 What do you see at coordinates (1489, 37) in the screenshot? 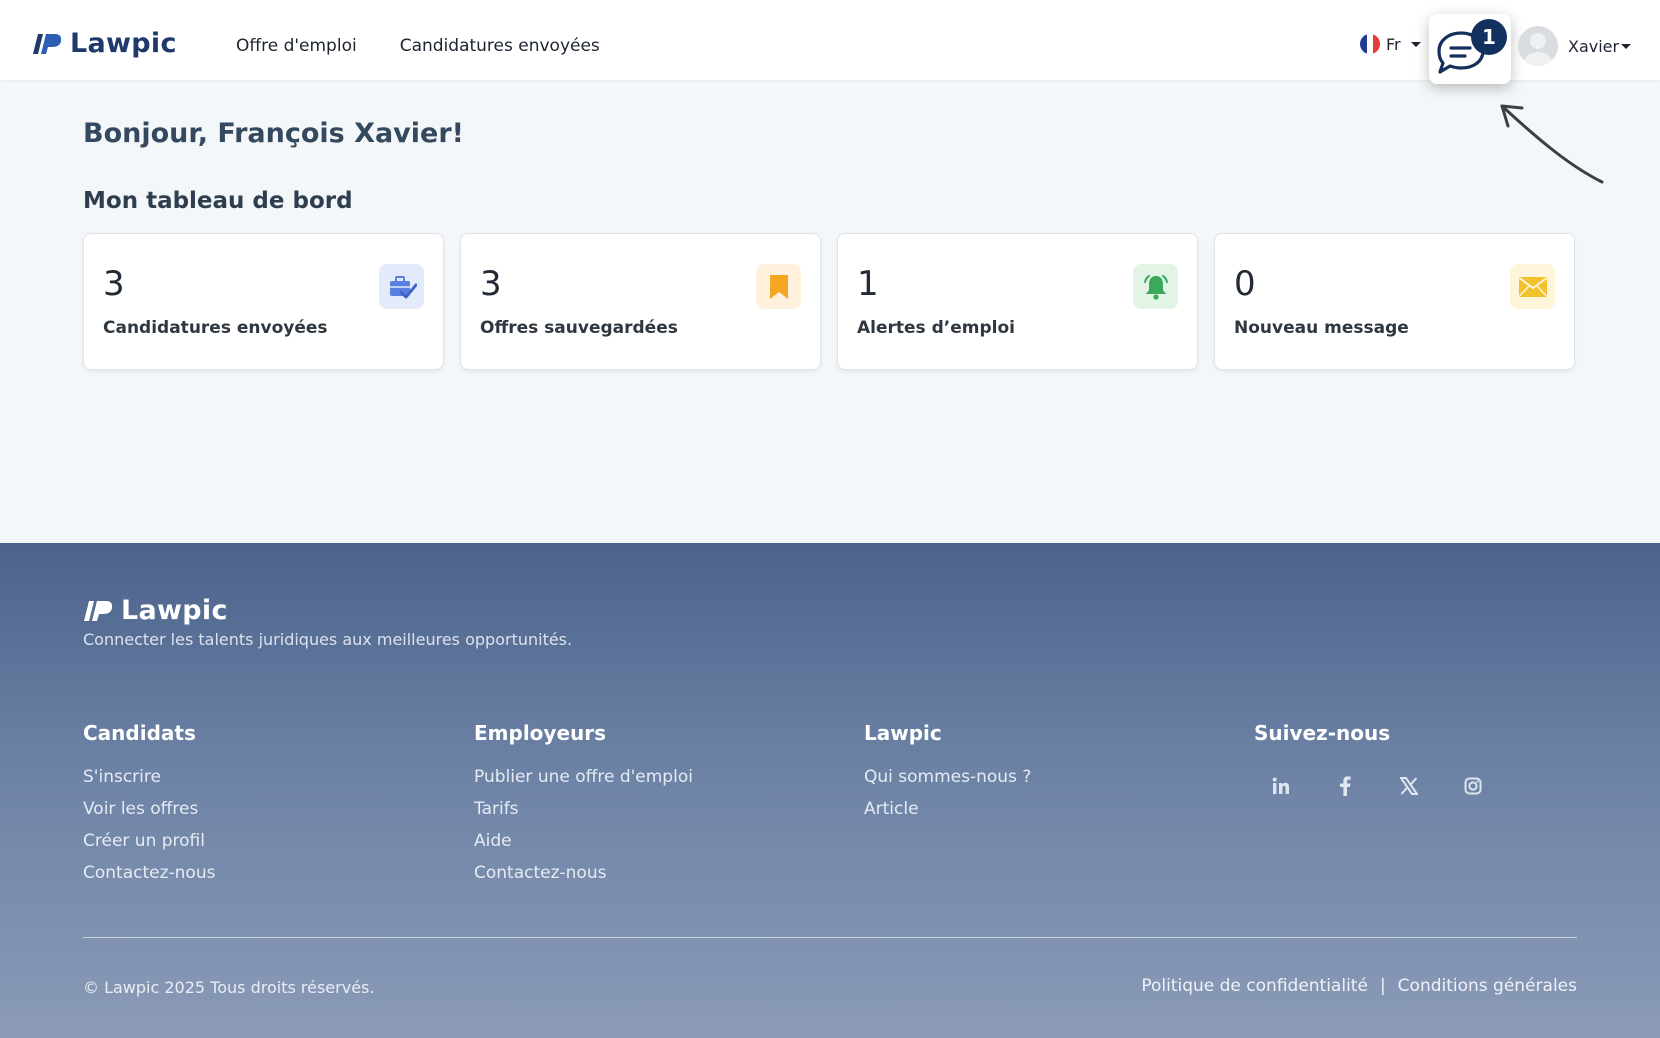
I see `unread-badge: 1` at bounding box center [1489, 37].